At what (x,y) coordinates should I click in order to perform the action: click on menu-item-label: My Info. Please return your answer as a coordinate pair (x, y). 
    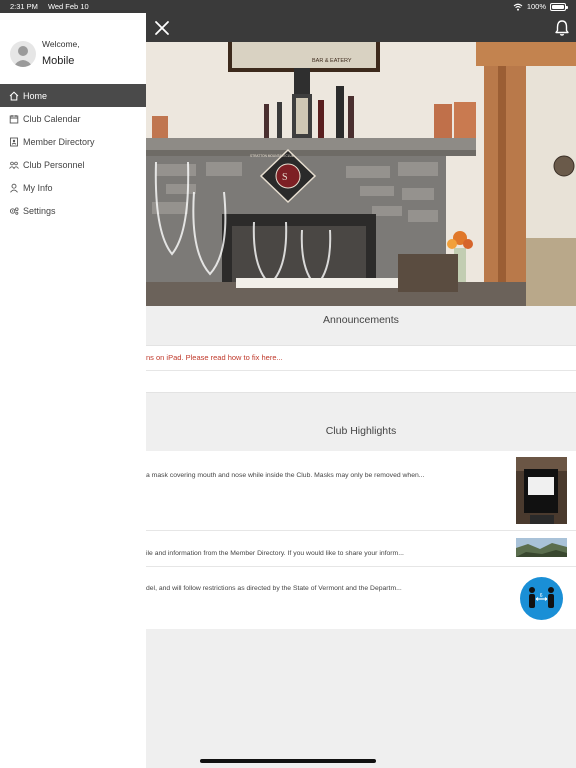
    Looking at the image, I should click on (38, 187).